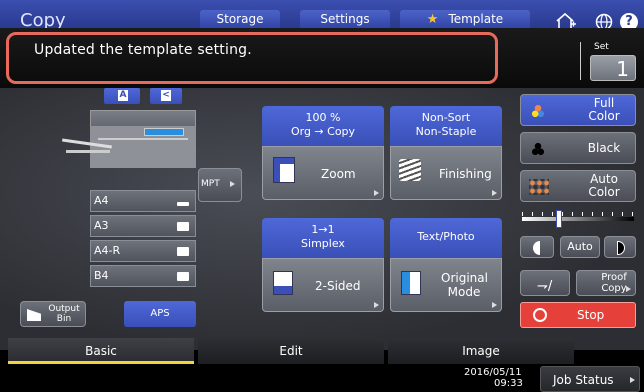 This screenshot has height=392, width=644. I want to click on full-color-button: Full Color, so click(578, 110).